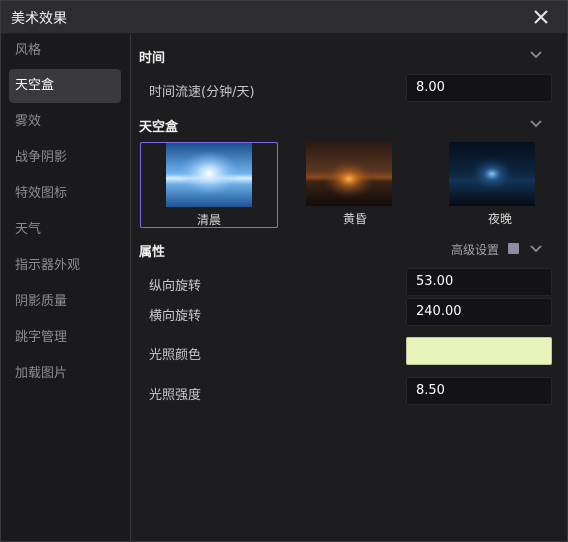  Describe the element at coordinates (65, 86) in the screenshot. I see `sidebar-item-skybox: 天空盒` at that location.